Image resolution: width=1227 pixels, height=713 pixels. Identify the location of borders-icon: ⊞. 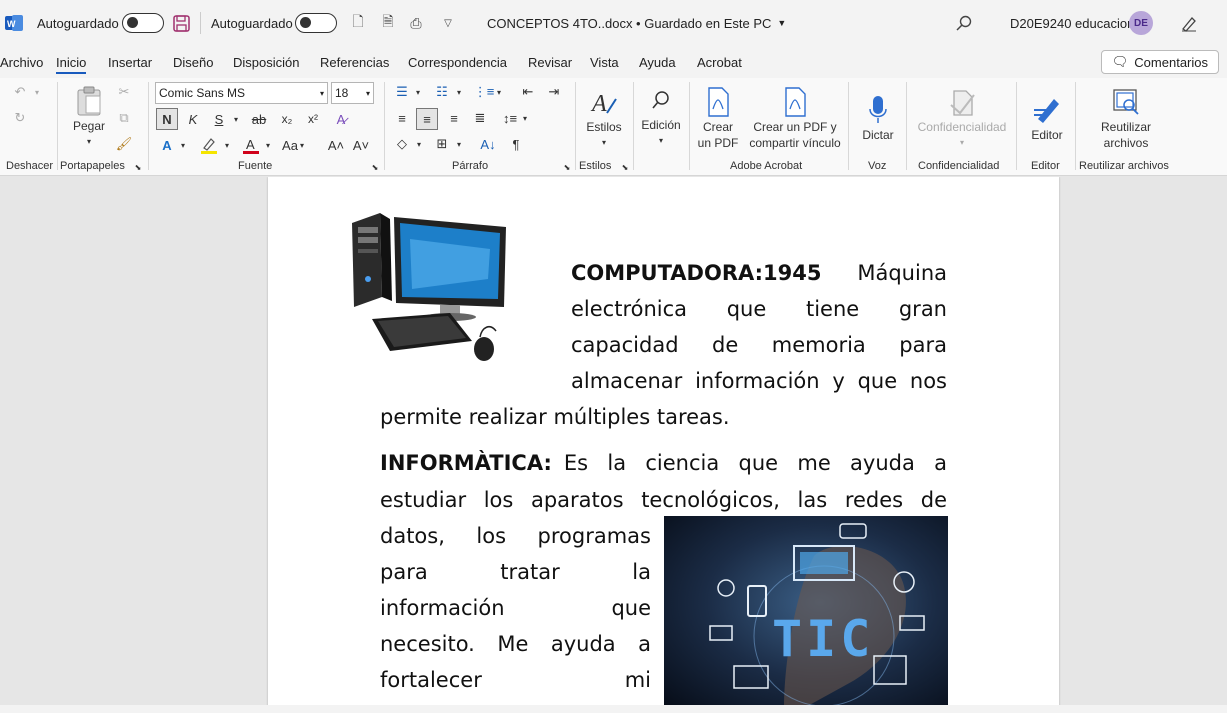
(442, 144).